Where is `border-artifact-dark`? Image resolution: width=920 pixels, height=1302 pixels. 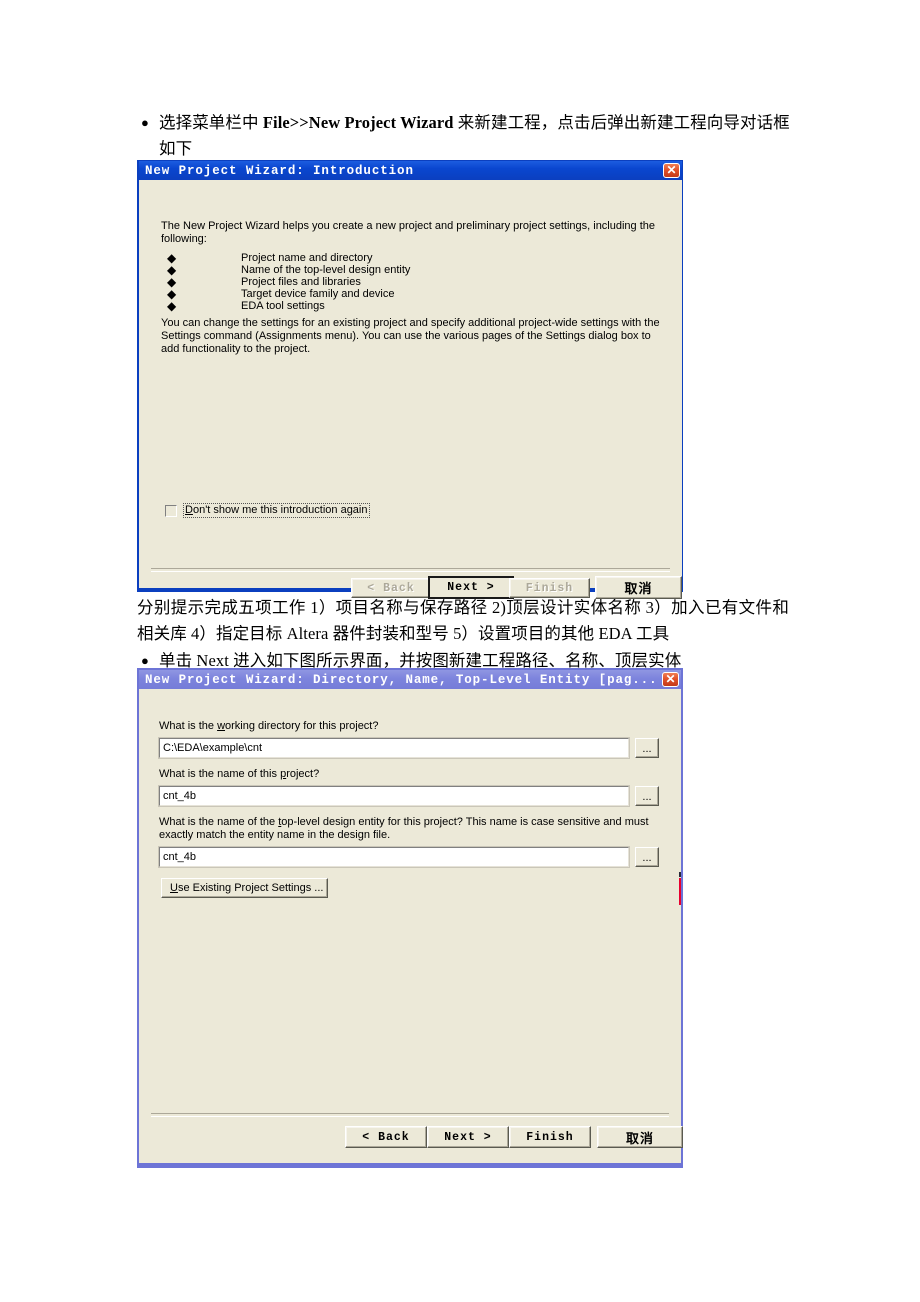
border-artifact-dark is located at coordinates (680, 874).